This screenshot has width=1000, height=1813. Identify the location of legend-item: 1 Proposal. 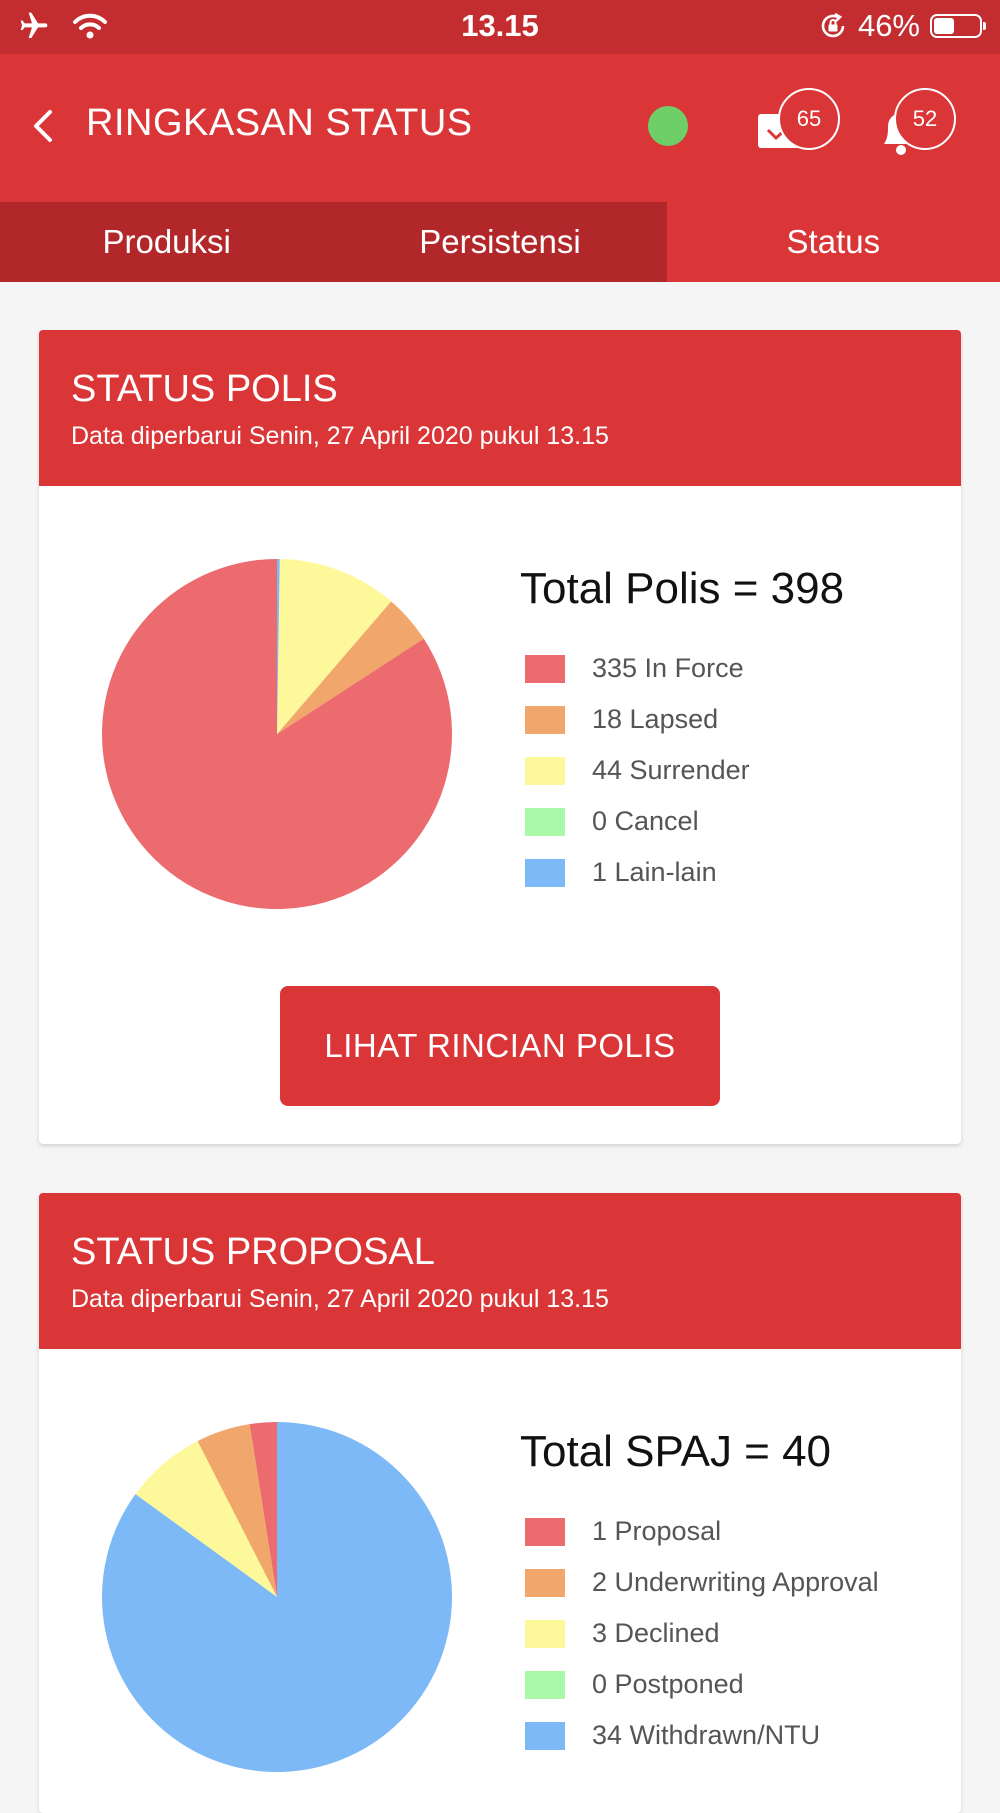
(702, 1531).